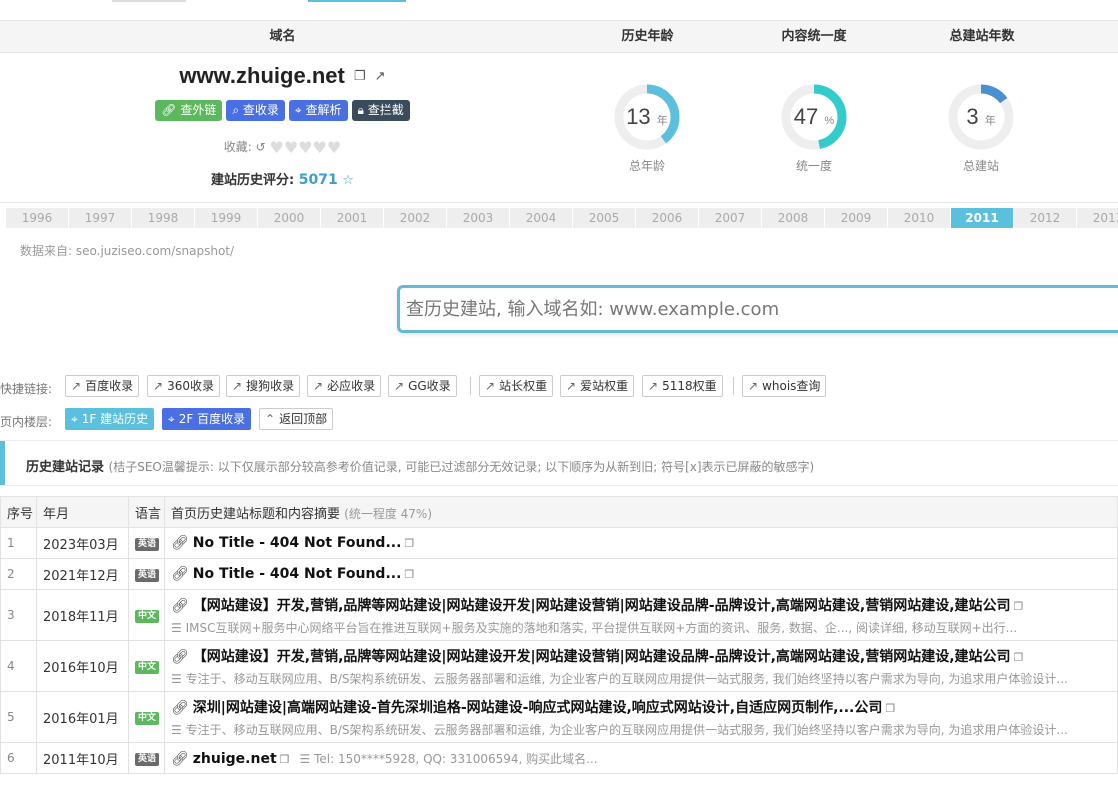  What do you see at coordinates (149, 1) in the screenshot?
I see `tab-indicator` at bounding box center [149, 1].